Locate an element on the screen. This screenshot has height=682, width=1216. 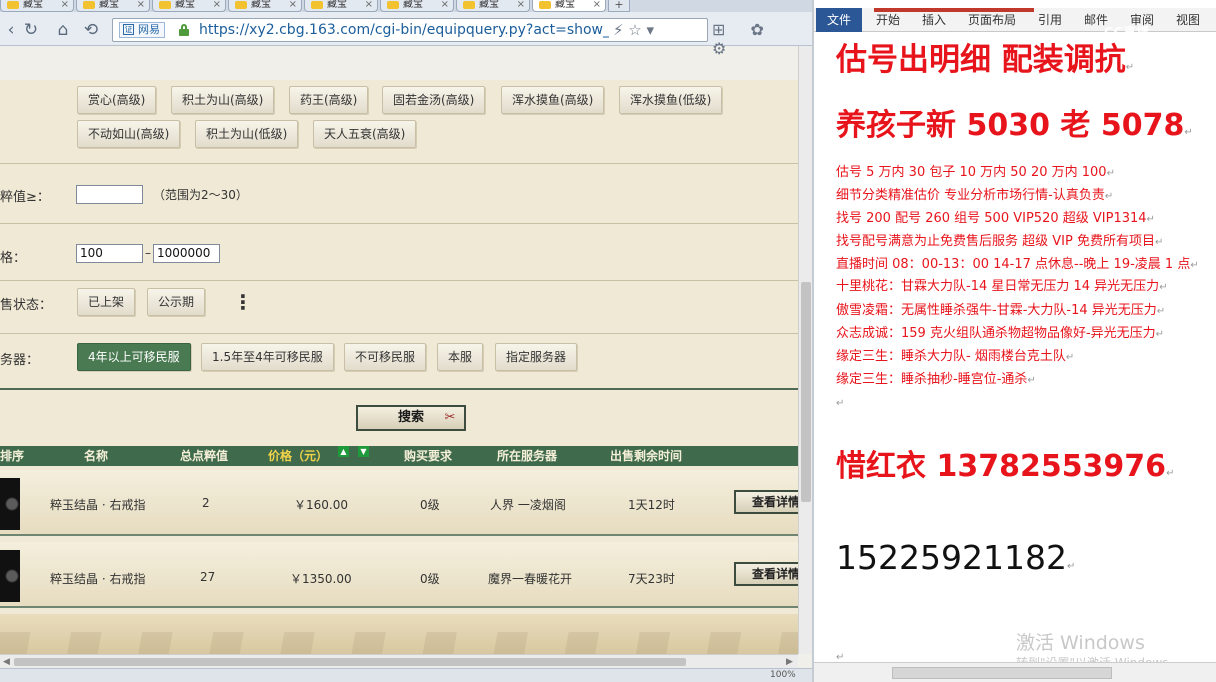
page-favicon-icon is located at coordinates (317, 5).